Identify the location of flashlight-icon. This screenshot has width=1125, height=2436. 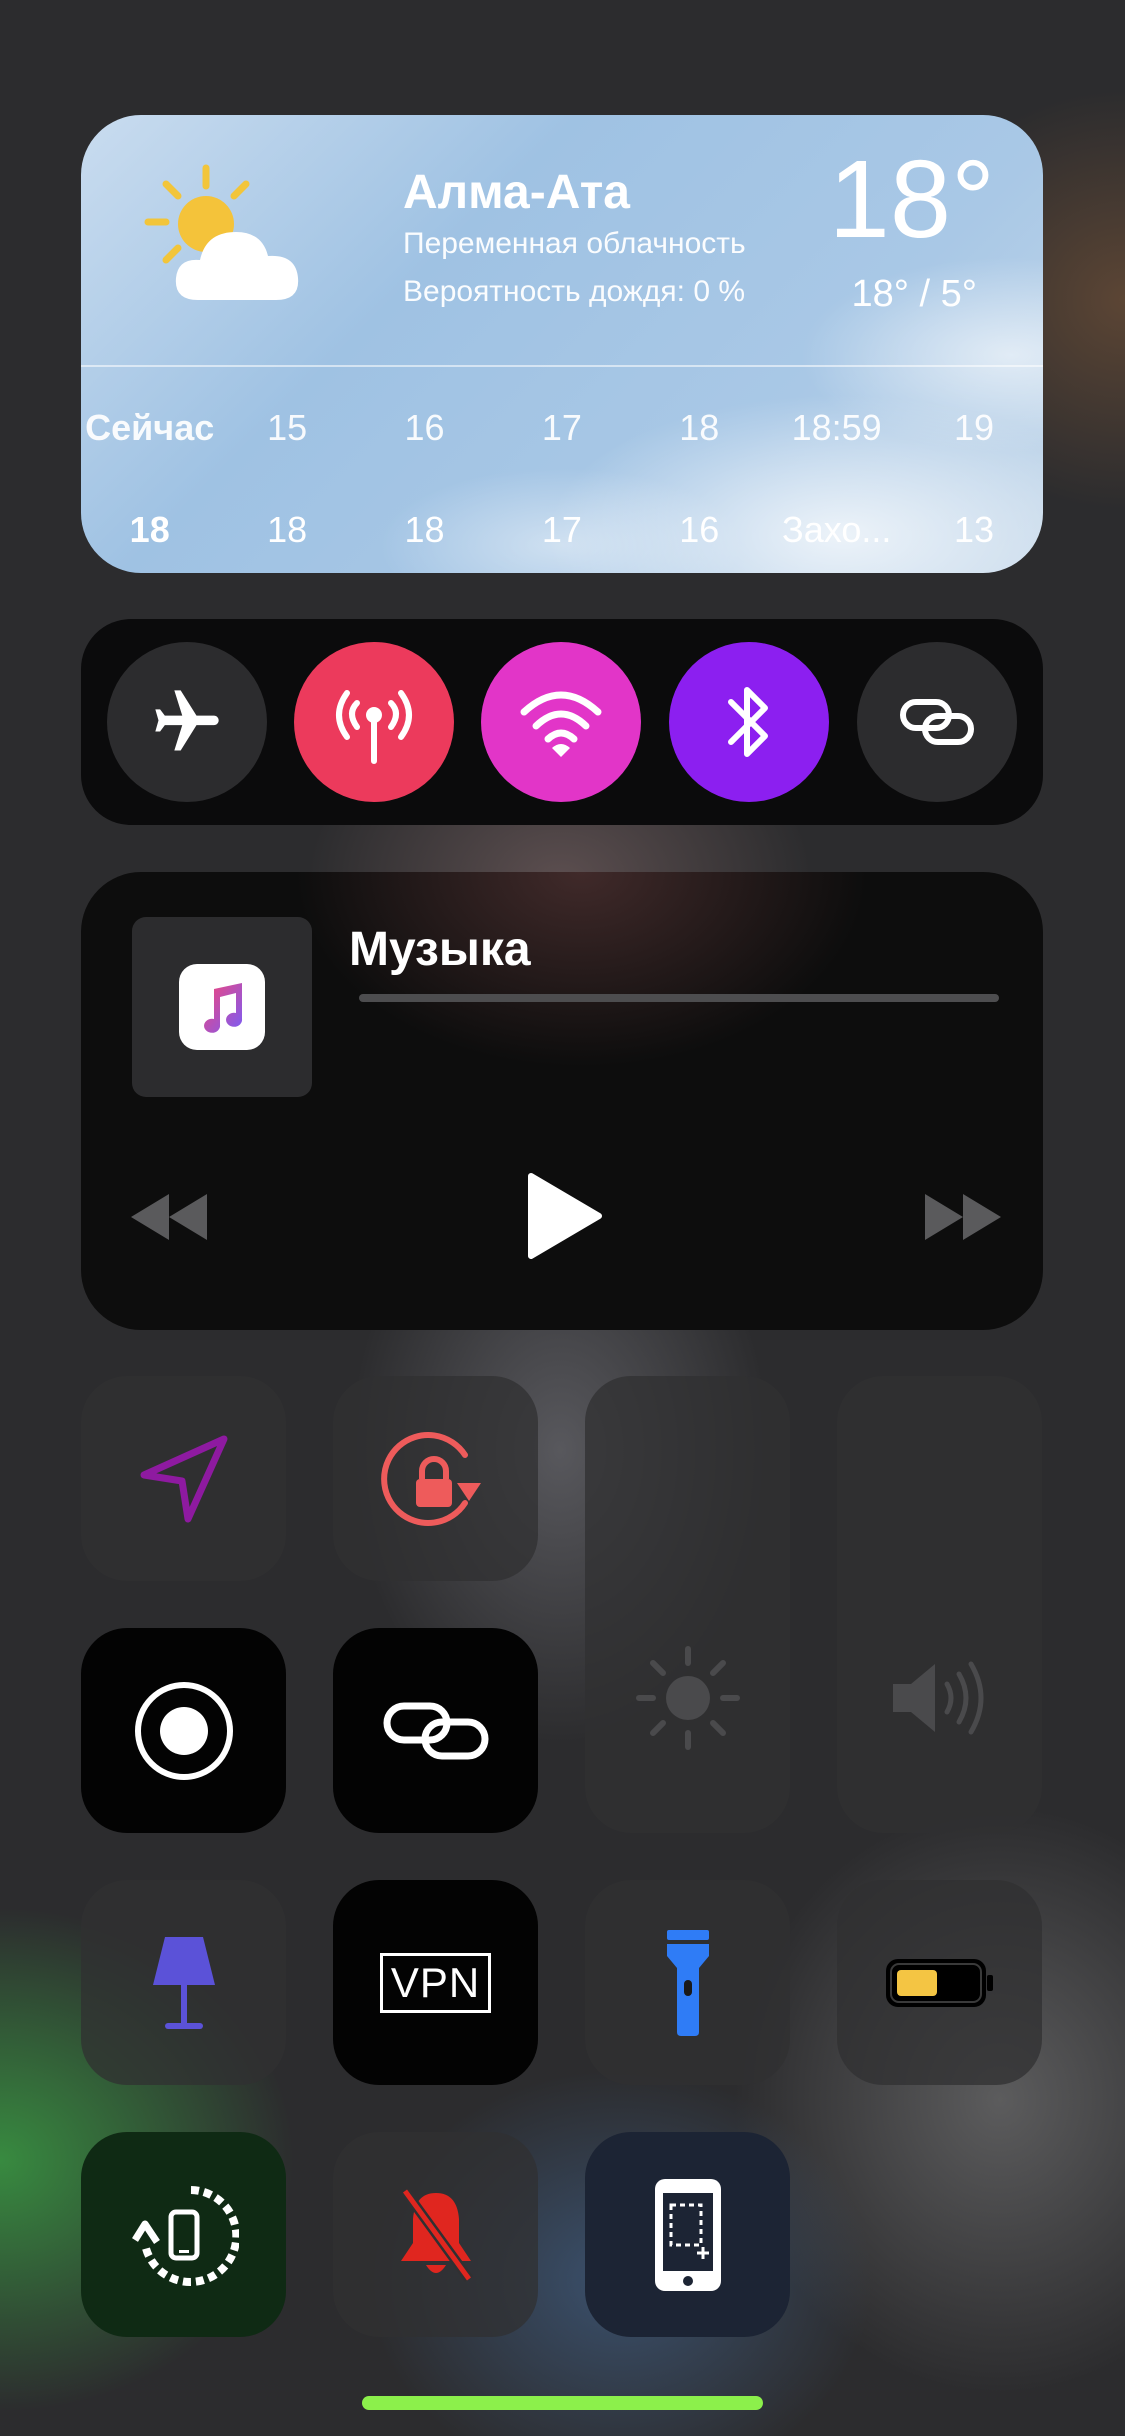
(687, 1982).